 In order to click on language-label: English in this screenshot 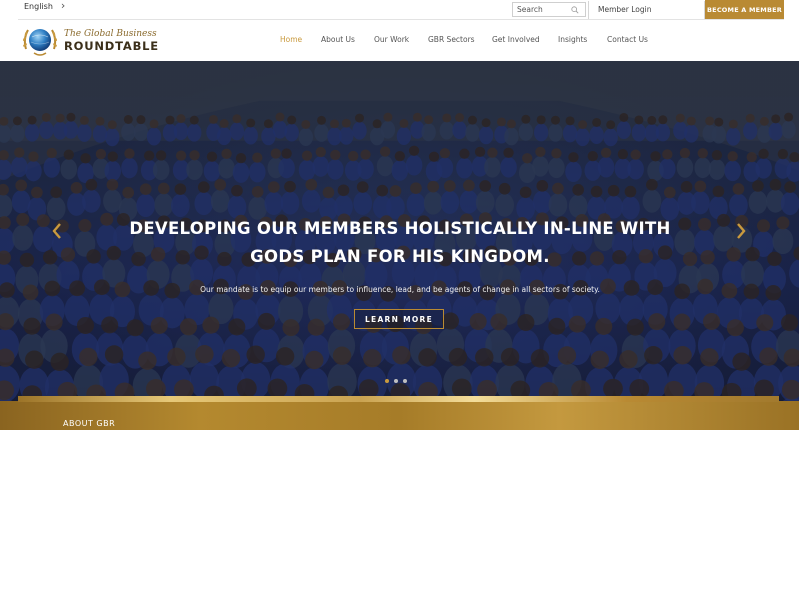, I will do `click(38, 6)`.